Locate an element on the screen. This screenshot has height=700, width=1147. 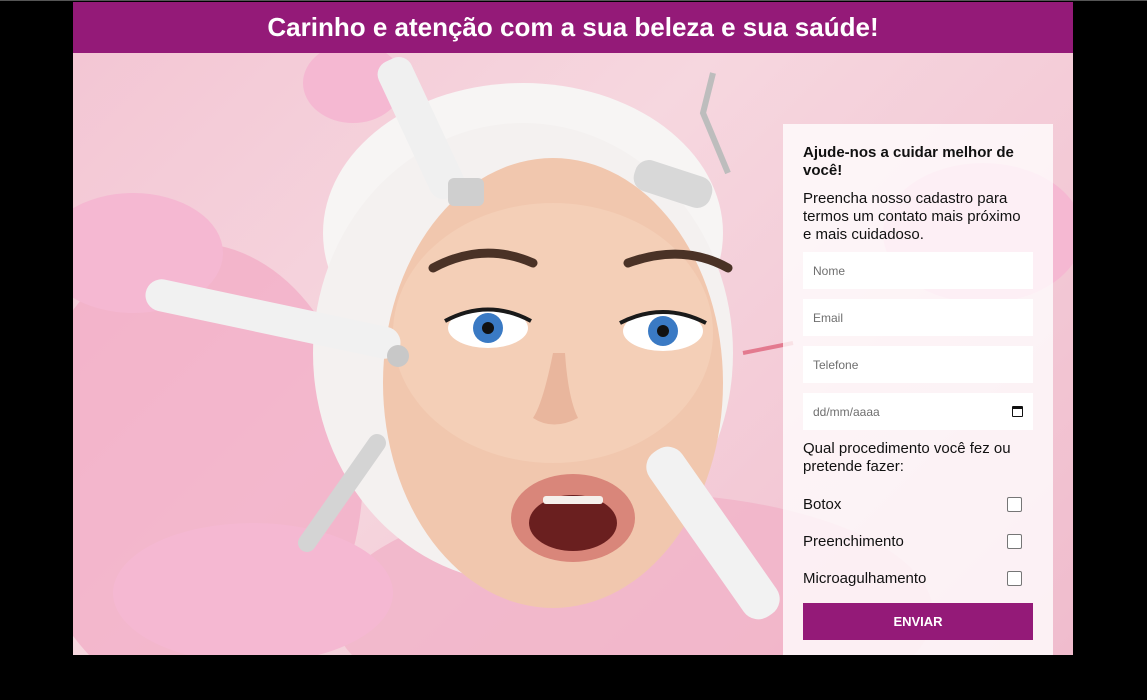
date-placeholder: dd/mm/aaaa is located at coordinates (846, 411).